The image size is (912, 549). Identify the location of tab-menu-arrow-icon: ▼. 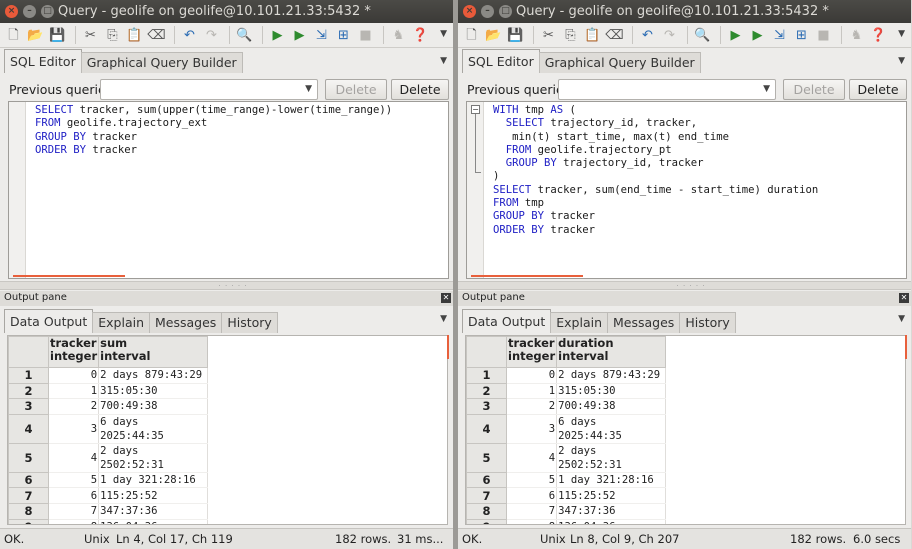
(443, 61).